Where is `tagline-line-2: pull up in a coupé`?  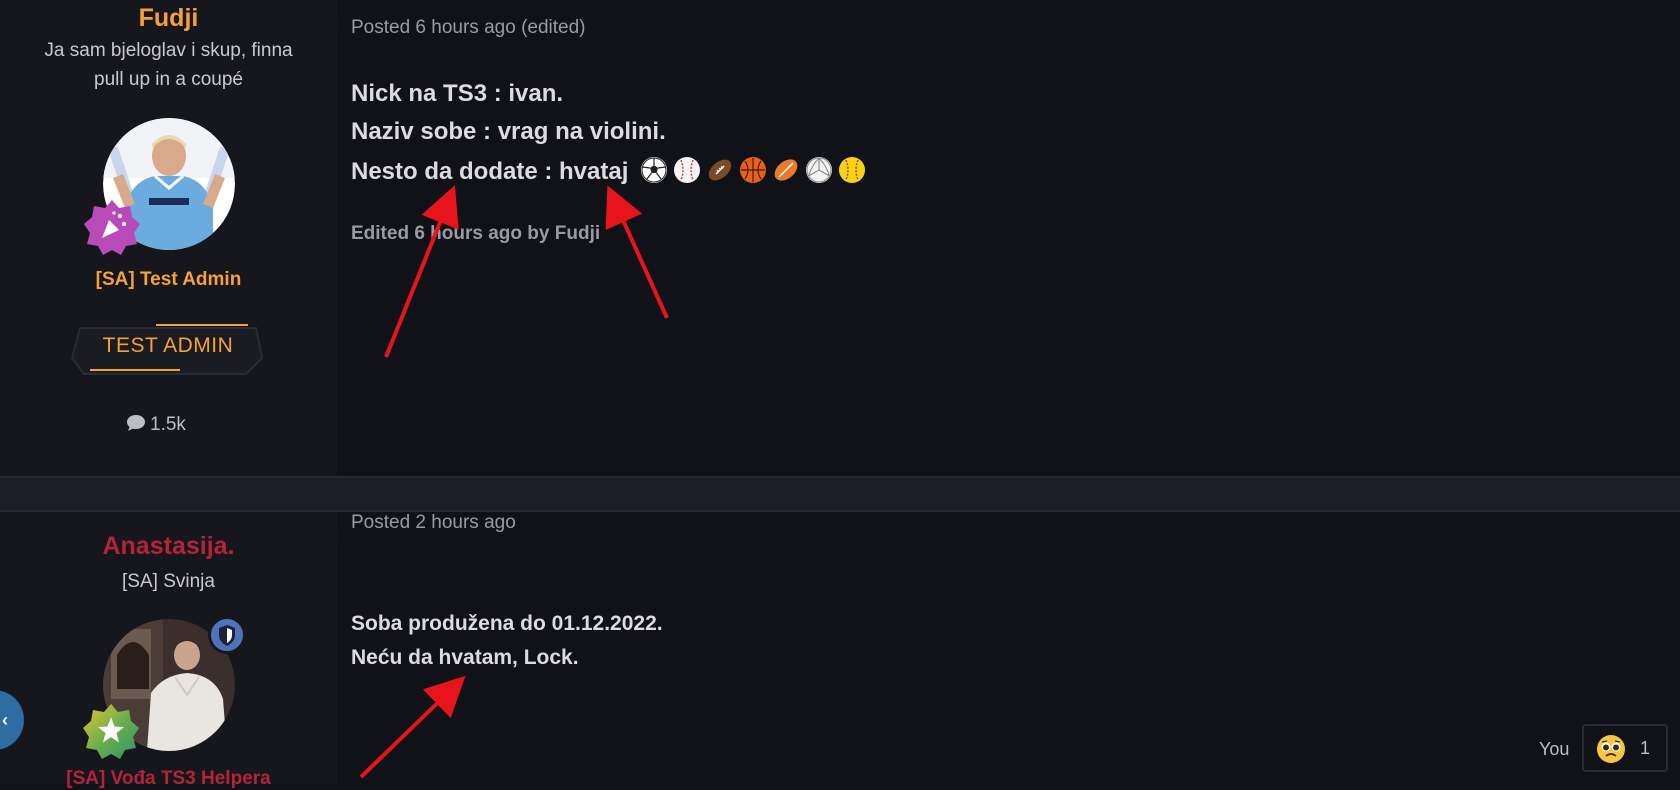 tagline-line-2: pull up in a coupé is located at coordinates (168, 79).